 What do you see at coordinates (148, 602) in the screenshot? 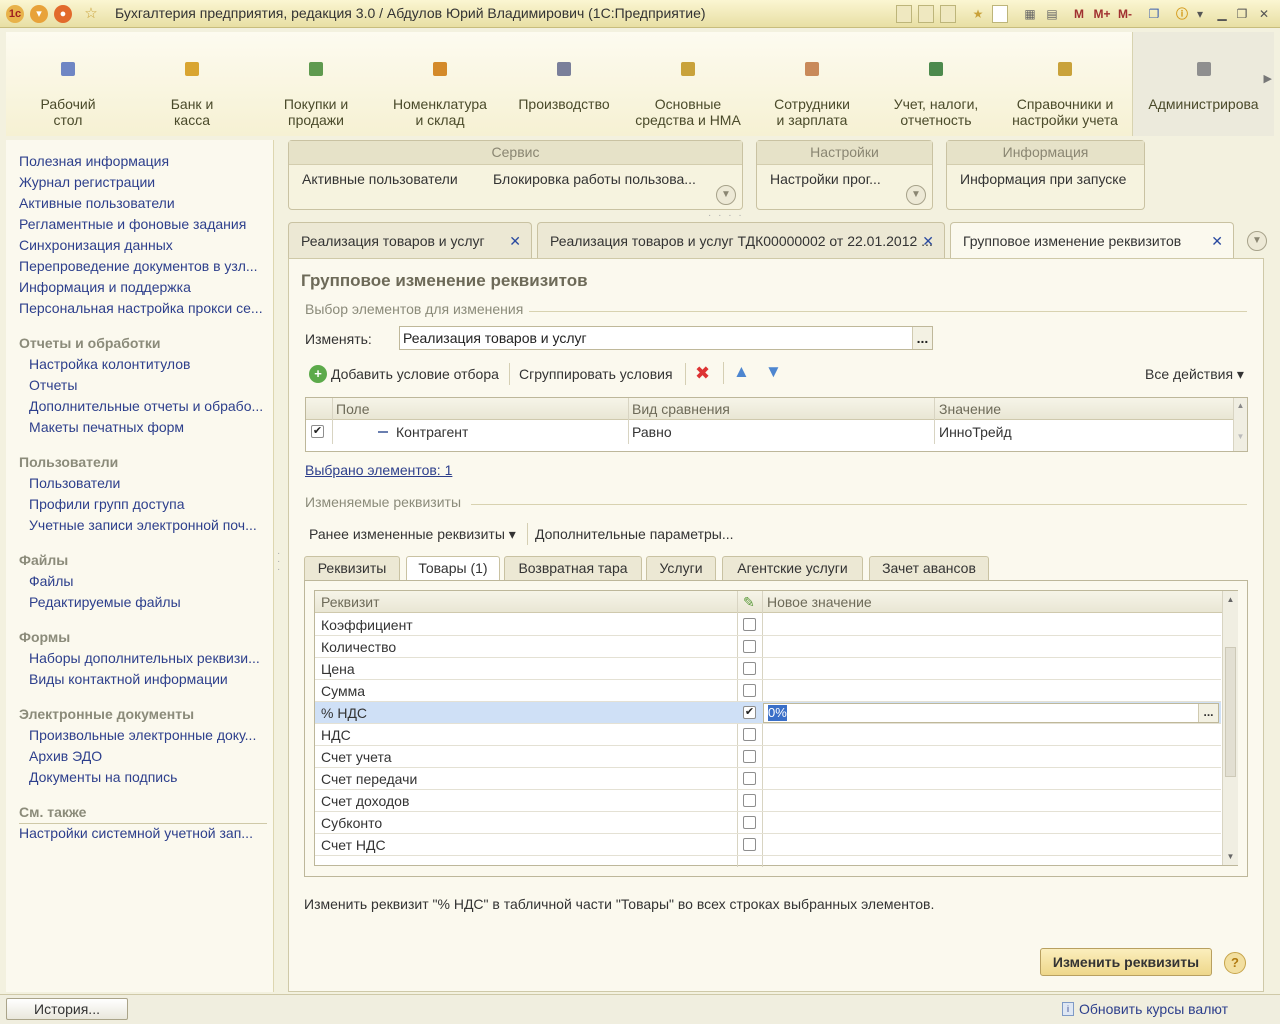
I see `nav-link: Редактируемые файлы` at bounding box center [148, 602].